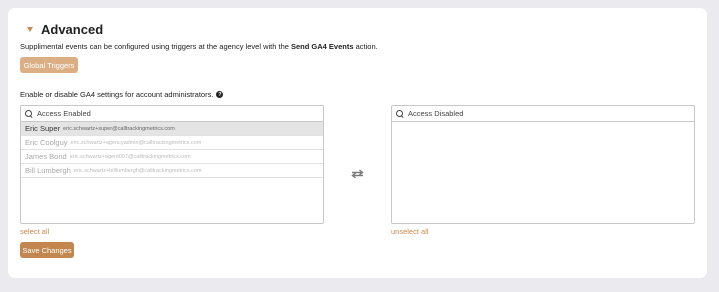 The width and height of the screenshot is (719, 292). I want to click on user-name: Eric Super, so click(43, 128).